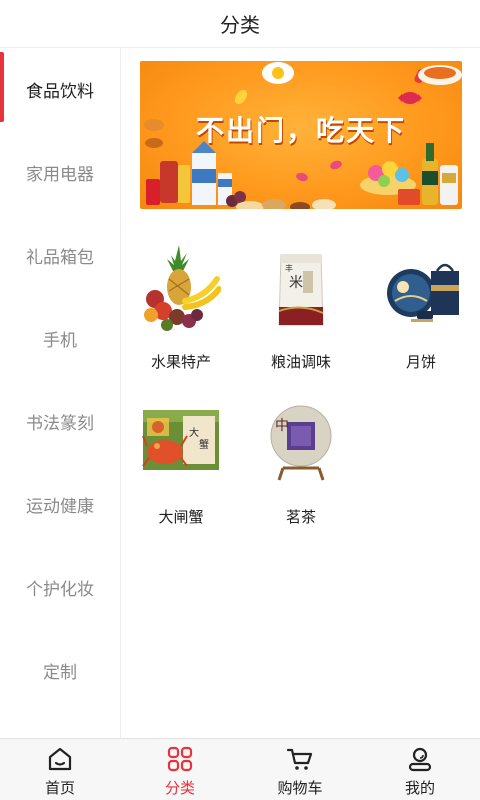  I want to click on subcategory-mooncake: 月饼, so click(420, 308).